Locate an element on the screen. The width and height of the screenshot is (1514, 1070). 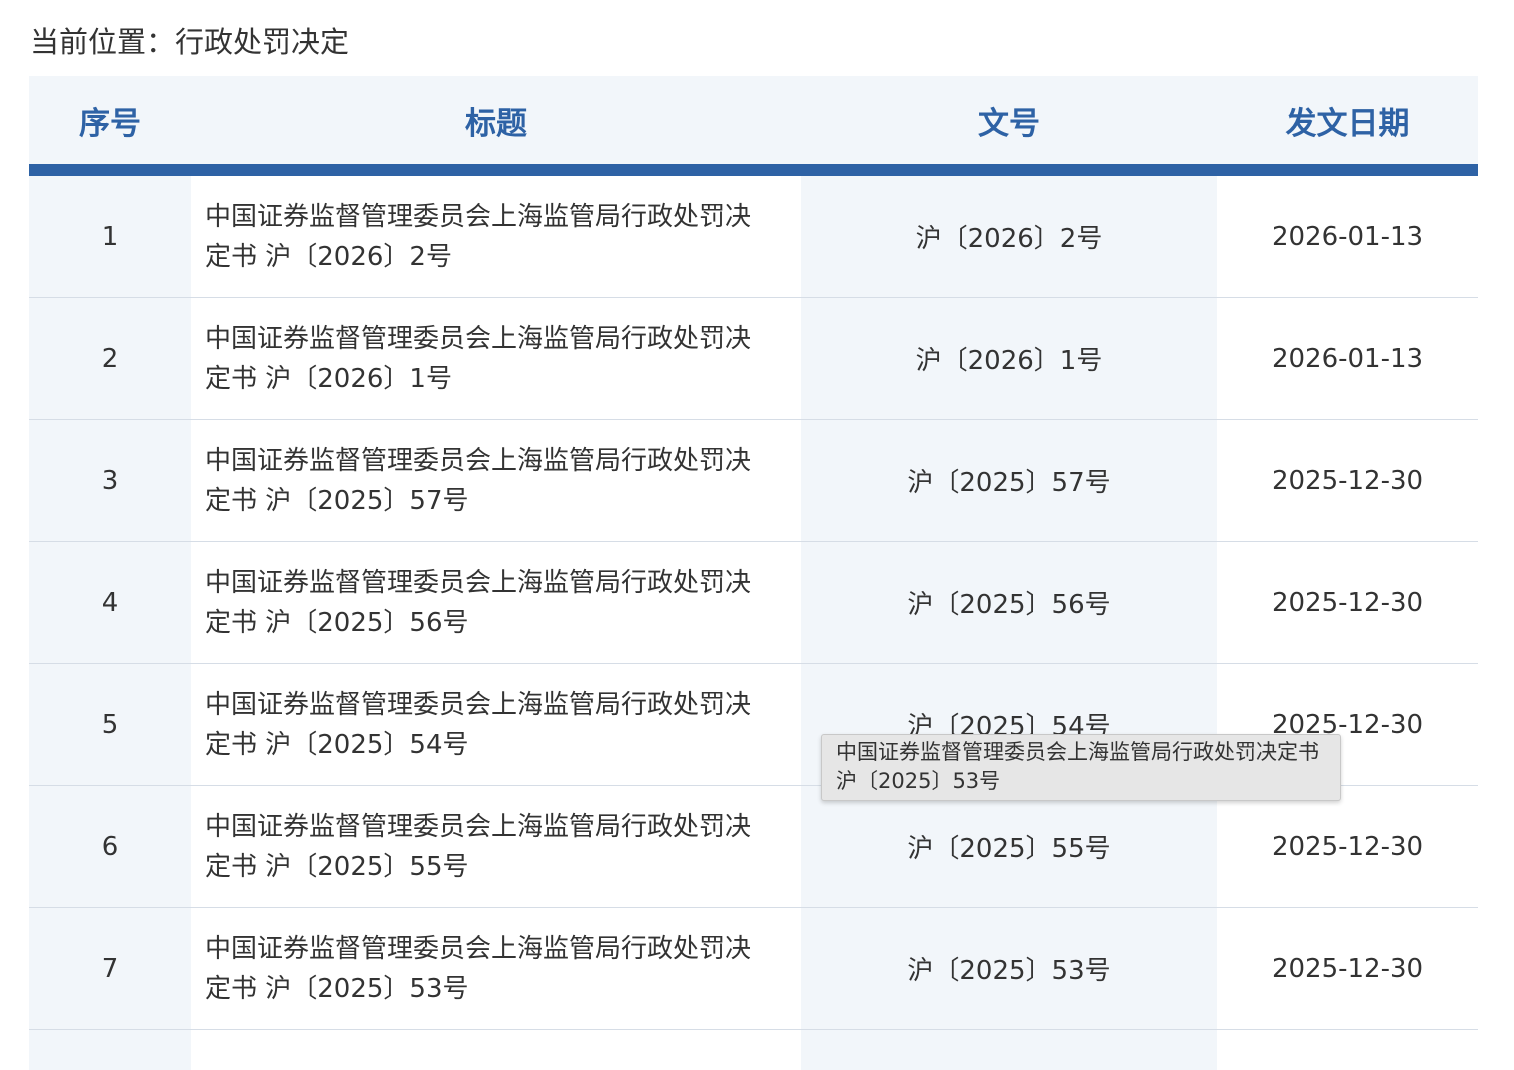
row-title-link is located at coordinates (496, 1050).